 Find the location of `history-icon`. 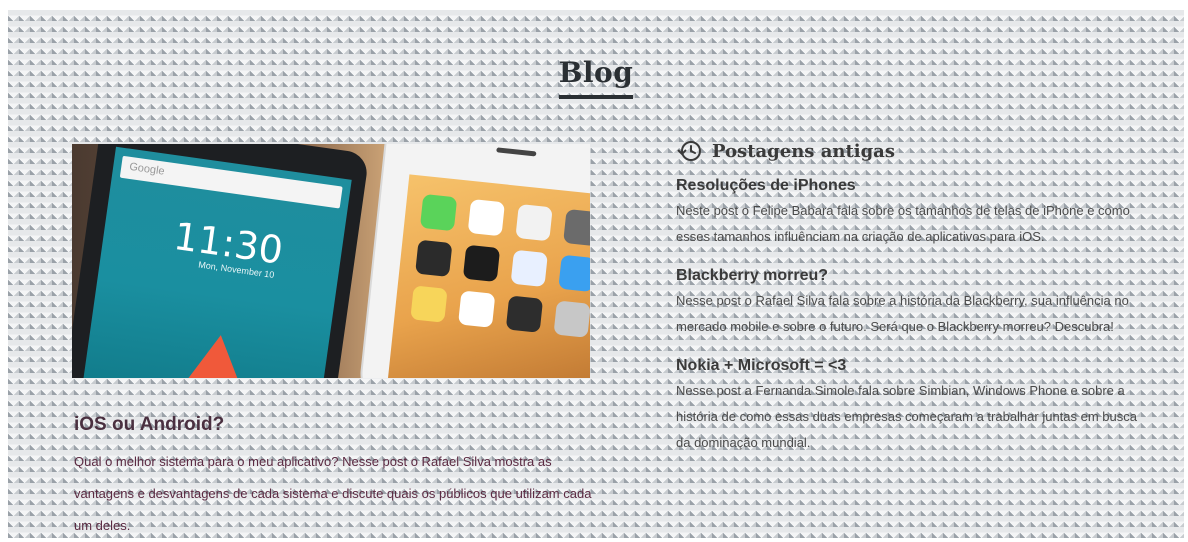

history-icon is located at coordinates (689, 151).